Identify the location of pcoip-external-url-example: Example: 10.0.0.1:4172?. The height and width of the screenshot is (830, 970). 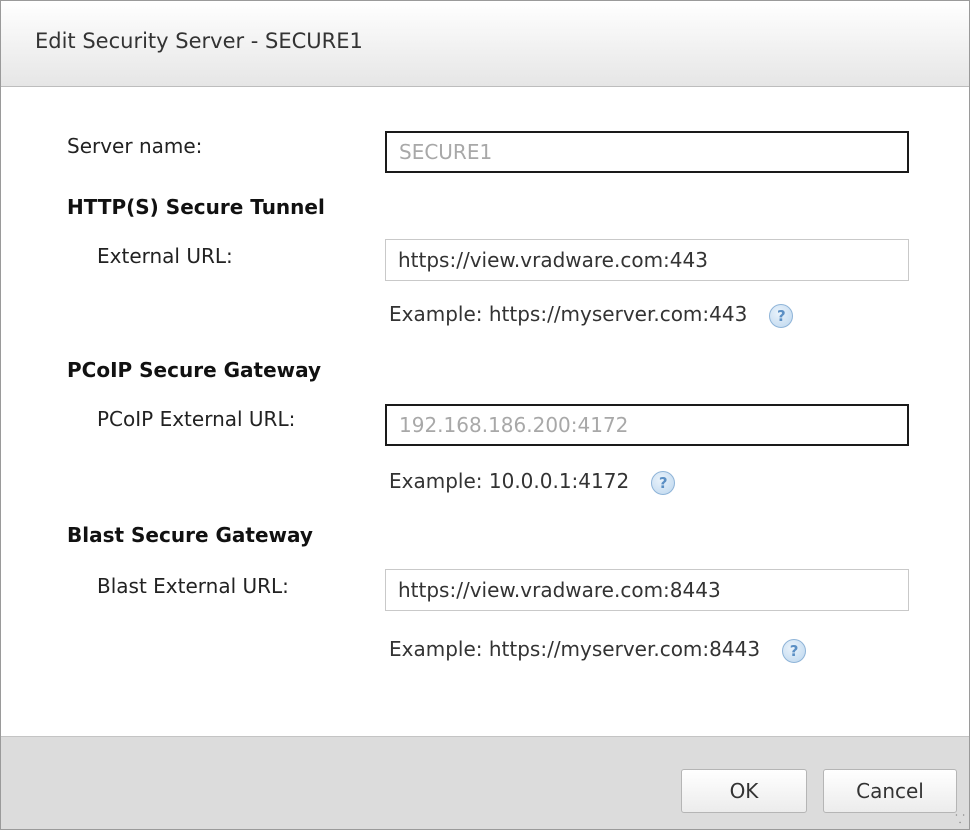
(532, 482).